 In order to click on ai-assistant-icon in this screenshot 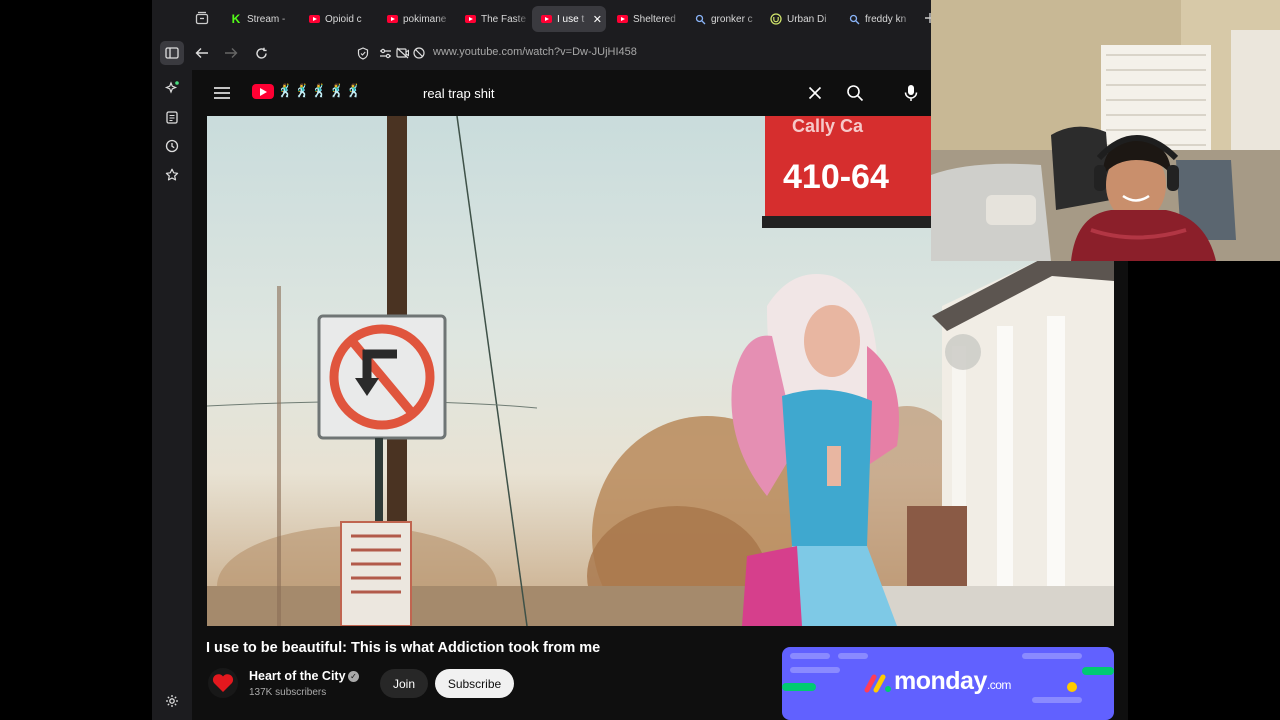, I will do `click(172, 88)`.